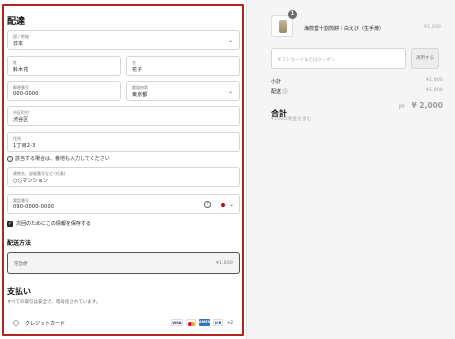  What do you see at coordinates (123, 142) in the screenshot?
I see `address-field: 住所 1丁目2-3` at bounding box center [123, 142].